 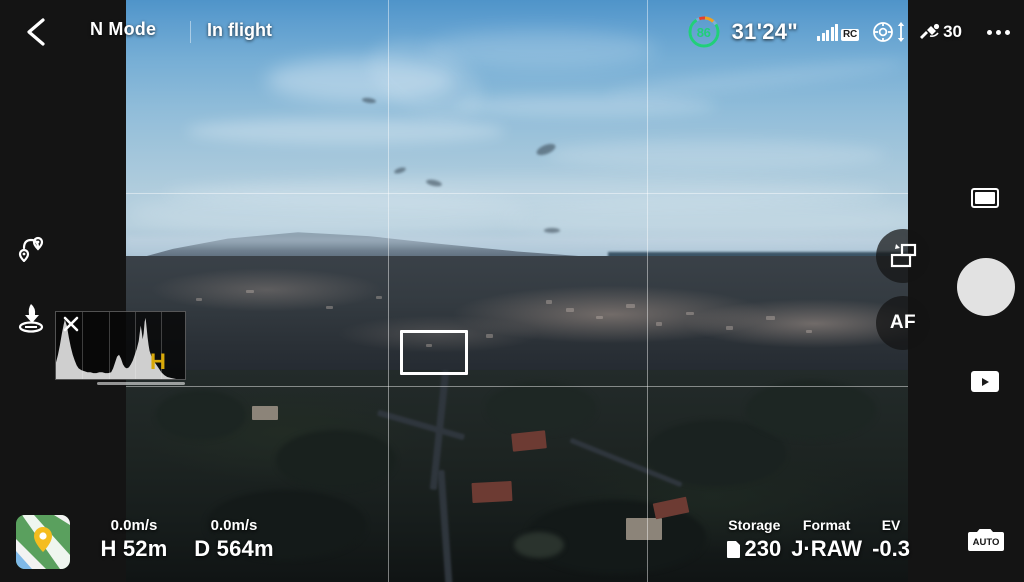 What do you see at coordinates (891, 525) in the screenshot?
I see `ev-label: EV` at bounding box center [891, 525].